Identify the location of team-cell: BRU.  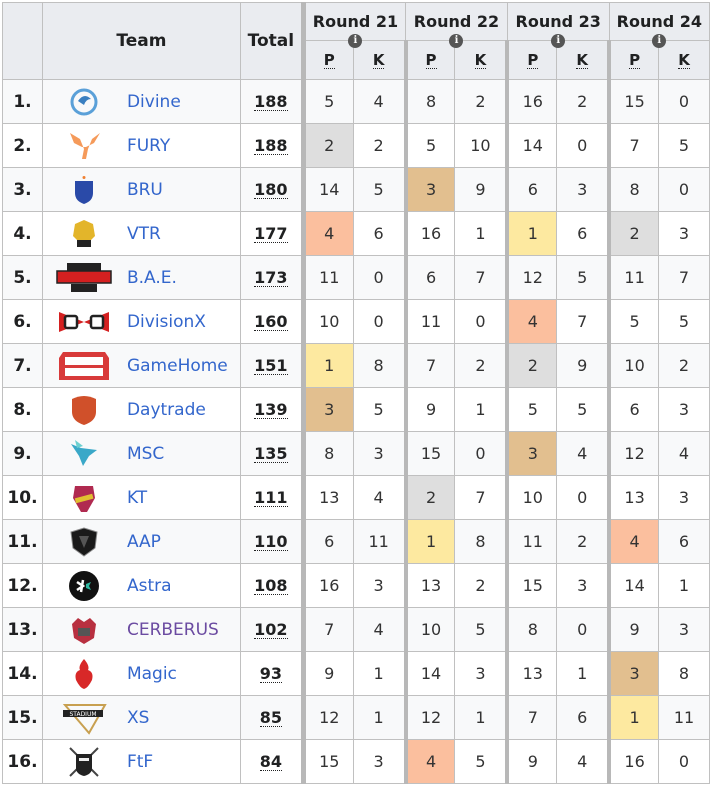
(141, 189).